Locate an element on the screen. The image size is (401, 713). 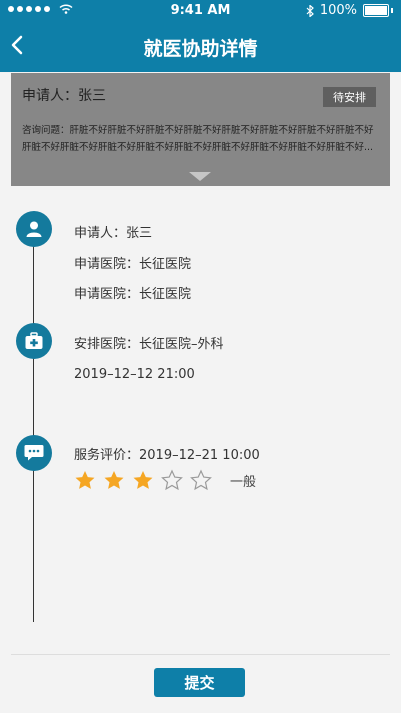
summary-applicant: 申请人：张三 is located at coordinates (64, 96).